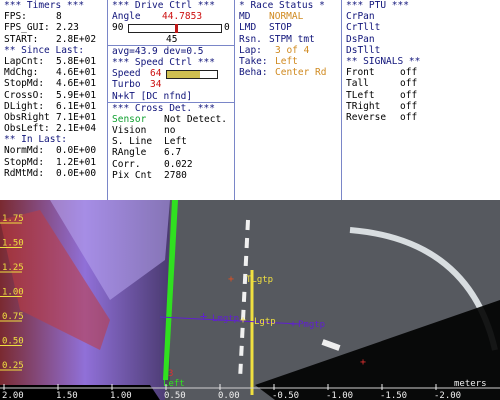  I want to click on nhkt-status: N+kT [DC nfnd], so click(152, 96).